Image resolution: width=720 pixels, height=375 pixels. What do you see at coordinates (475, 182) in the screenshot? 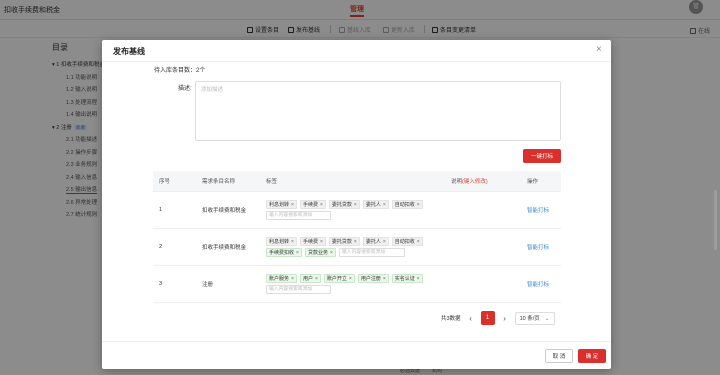
I see `edit-hint: (键入修改)` at bounding box center [475, 182].